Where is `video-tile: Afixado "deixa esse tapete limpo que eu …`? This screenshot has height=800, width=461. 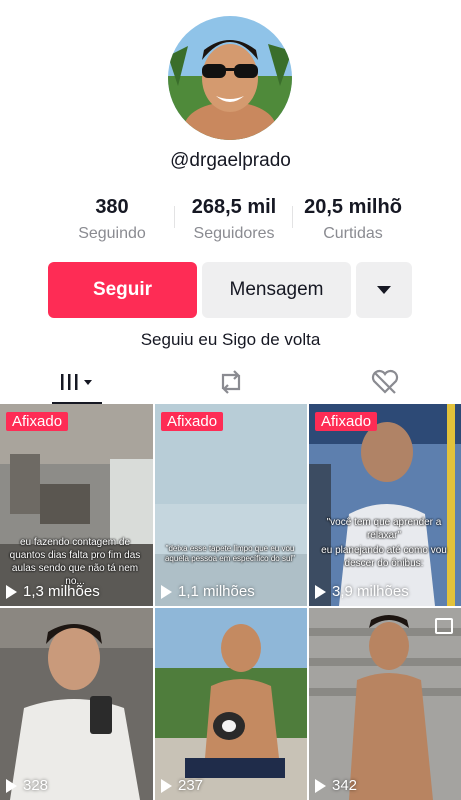
video-tile: Afixado "deixa esse tapete limpo que eu … is located at coordinates (231, 505).